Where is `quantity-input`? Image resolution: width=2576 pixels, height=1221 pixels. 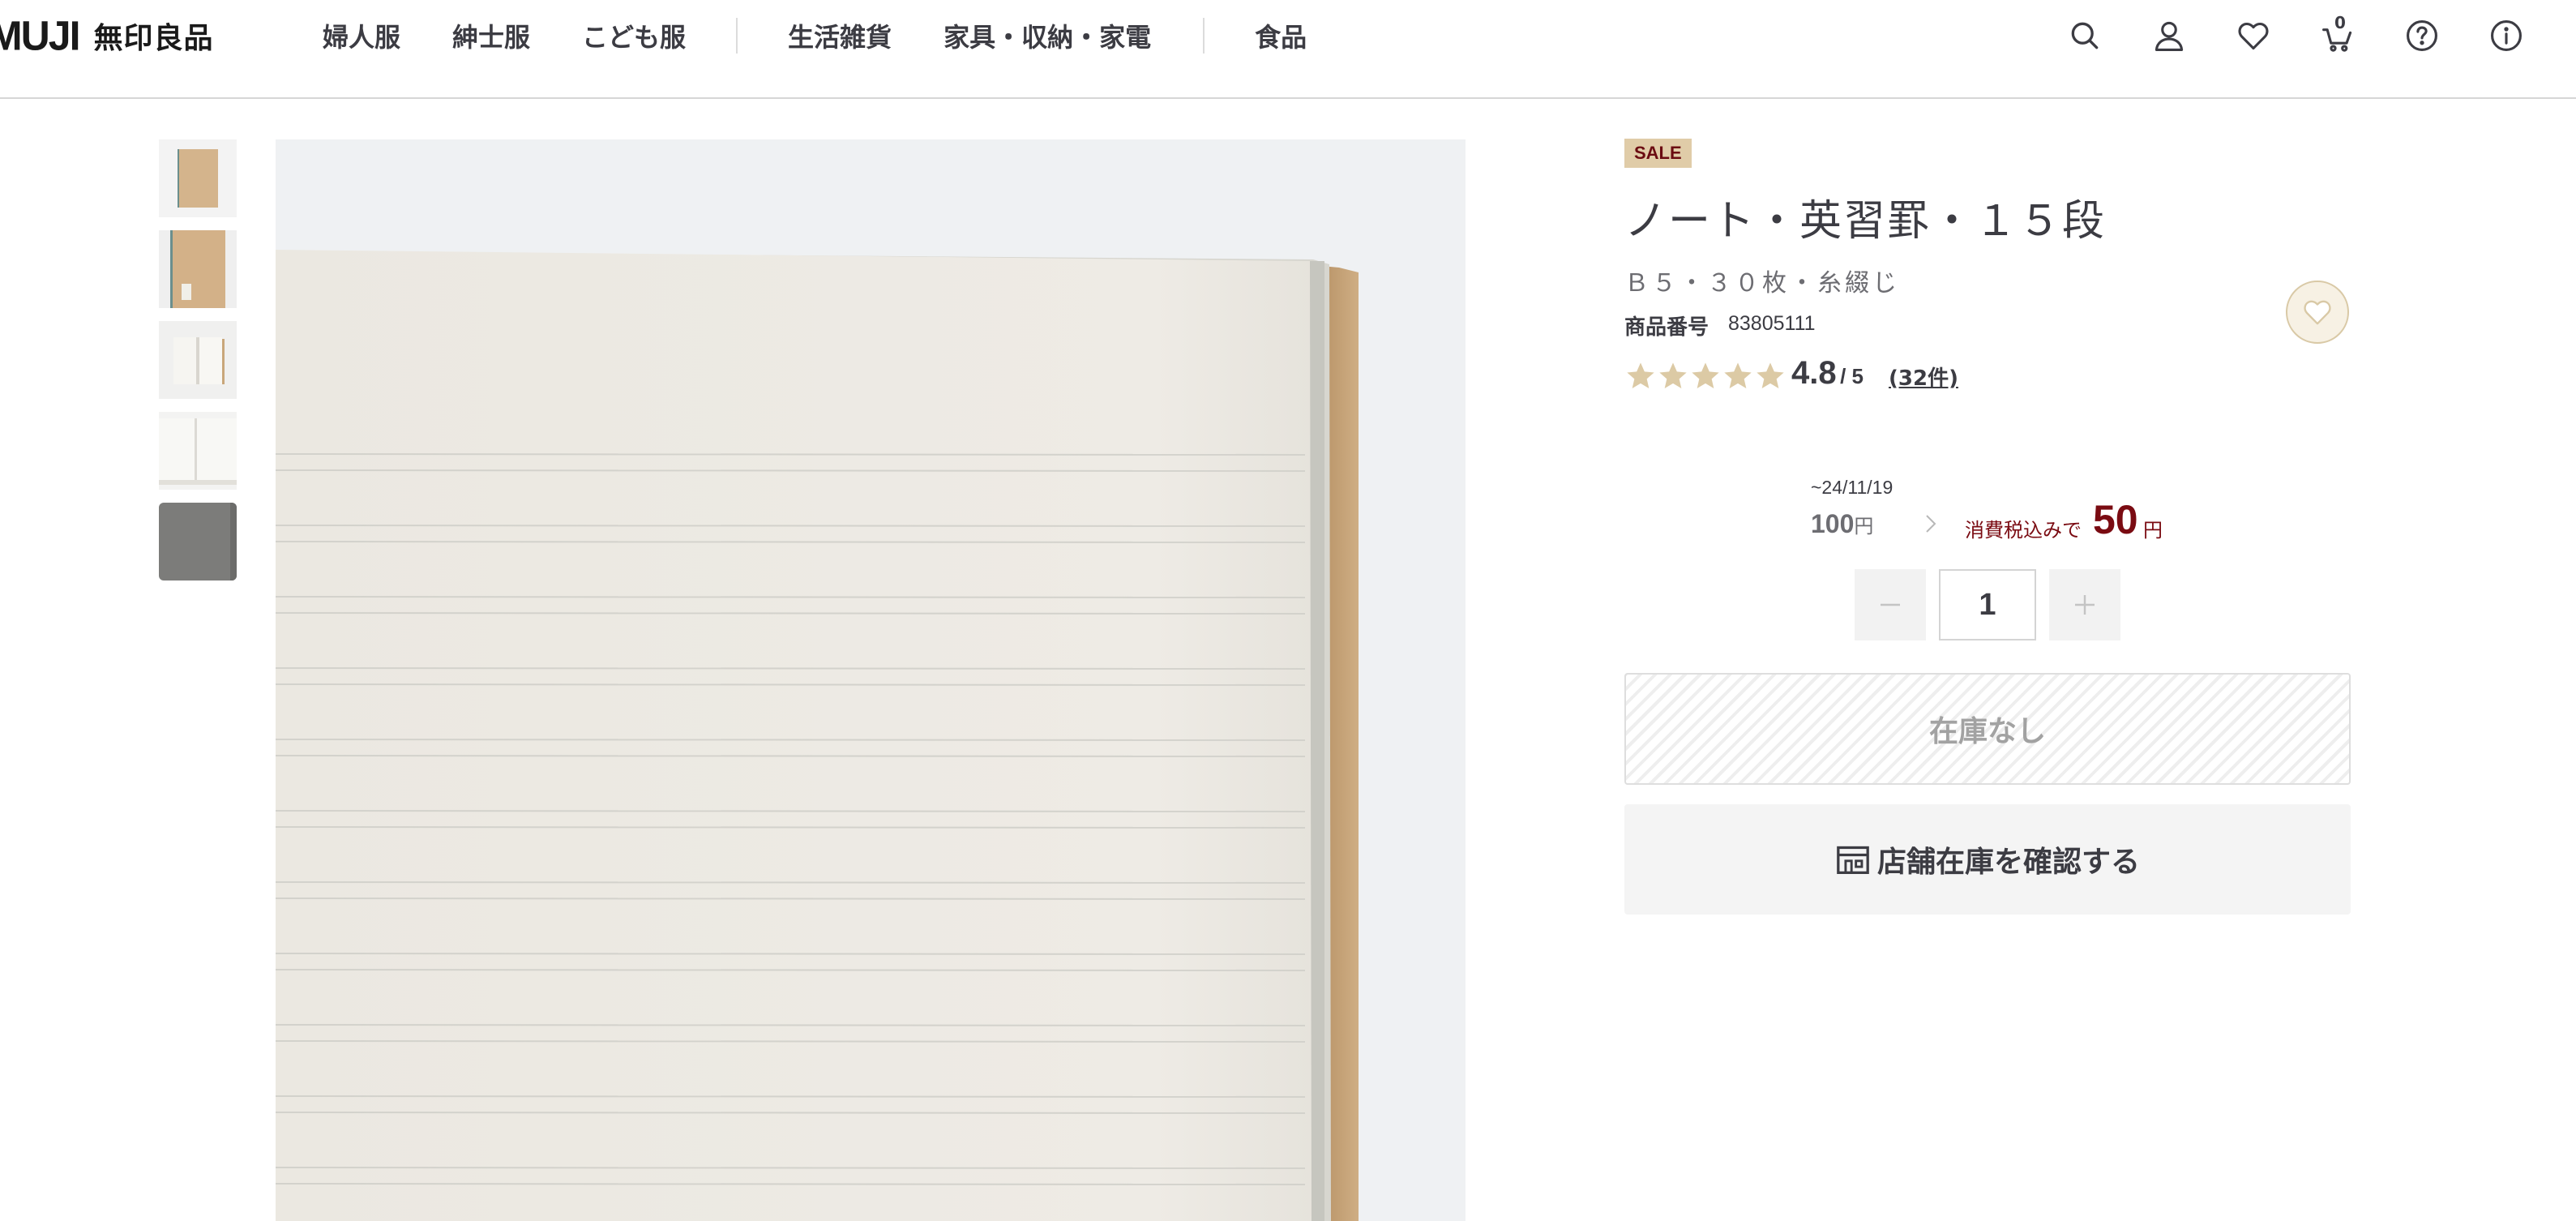 quantity-input is located at coordinates (1988, 604).